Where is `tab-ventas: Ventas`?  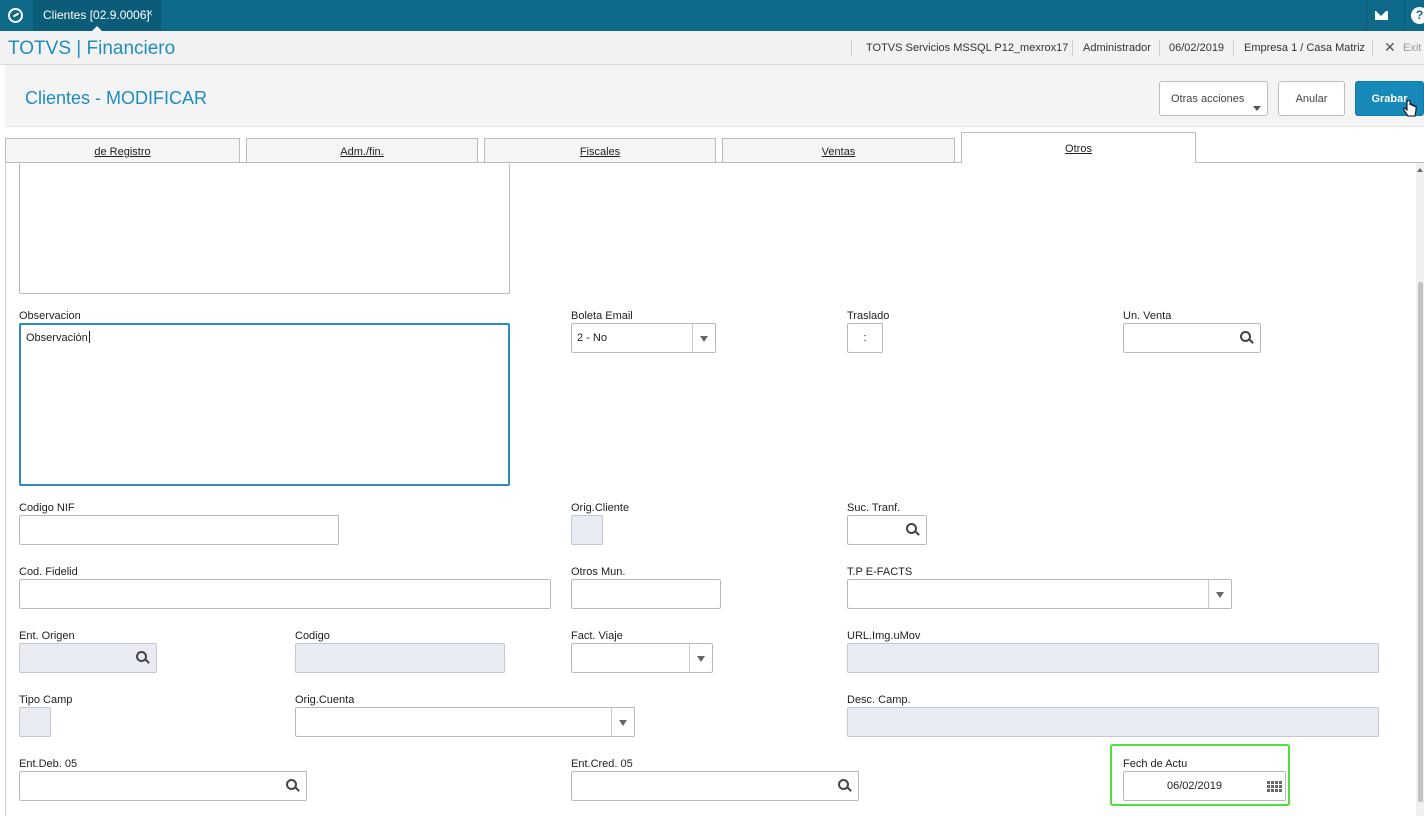 tab-ventas: Ventas is located at coordinates (838, 150).